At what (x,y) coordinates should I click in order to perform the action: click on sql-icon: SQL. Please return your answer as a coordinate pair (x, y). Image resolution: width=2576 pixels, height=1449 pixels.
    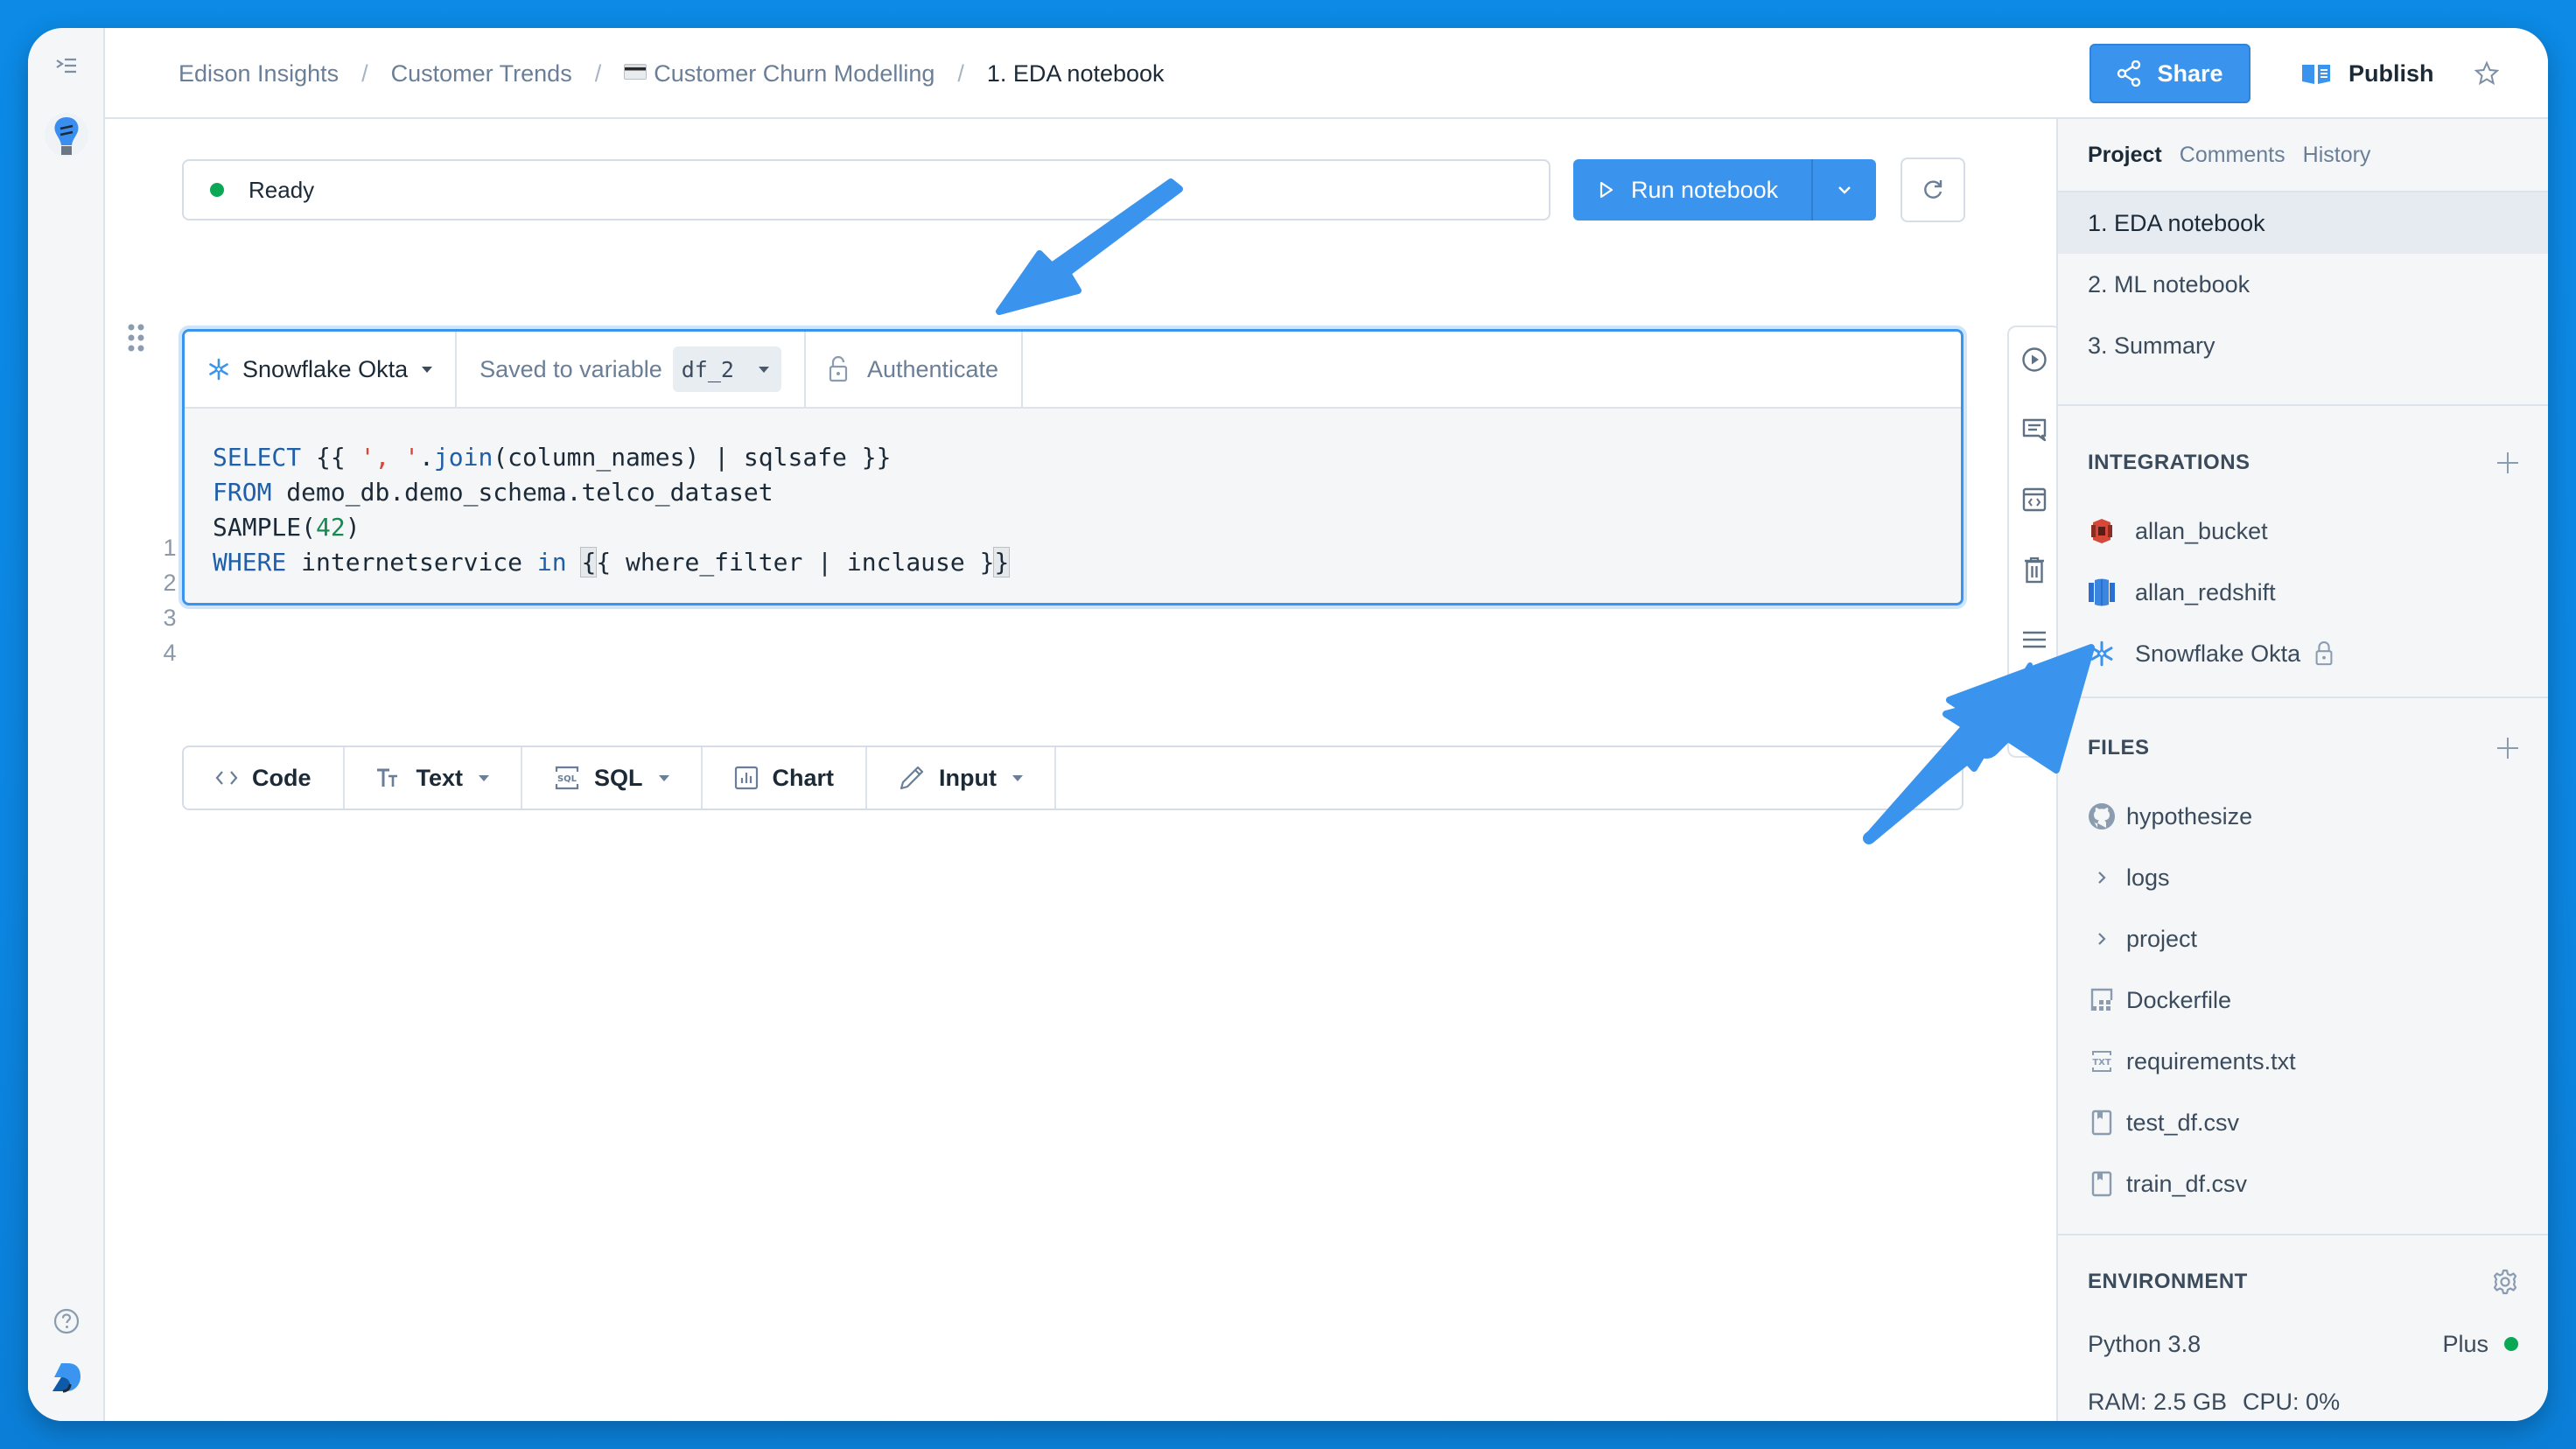
    Looking at the image, I should click on (567, 778).